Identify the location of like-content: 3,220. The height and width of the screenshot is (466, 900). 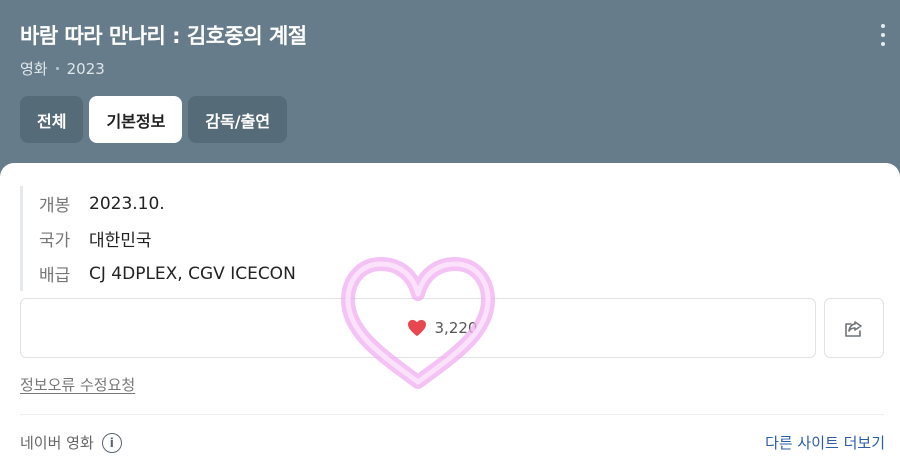
(442, 328).